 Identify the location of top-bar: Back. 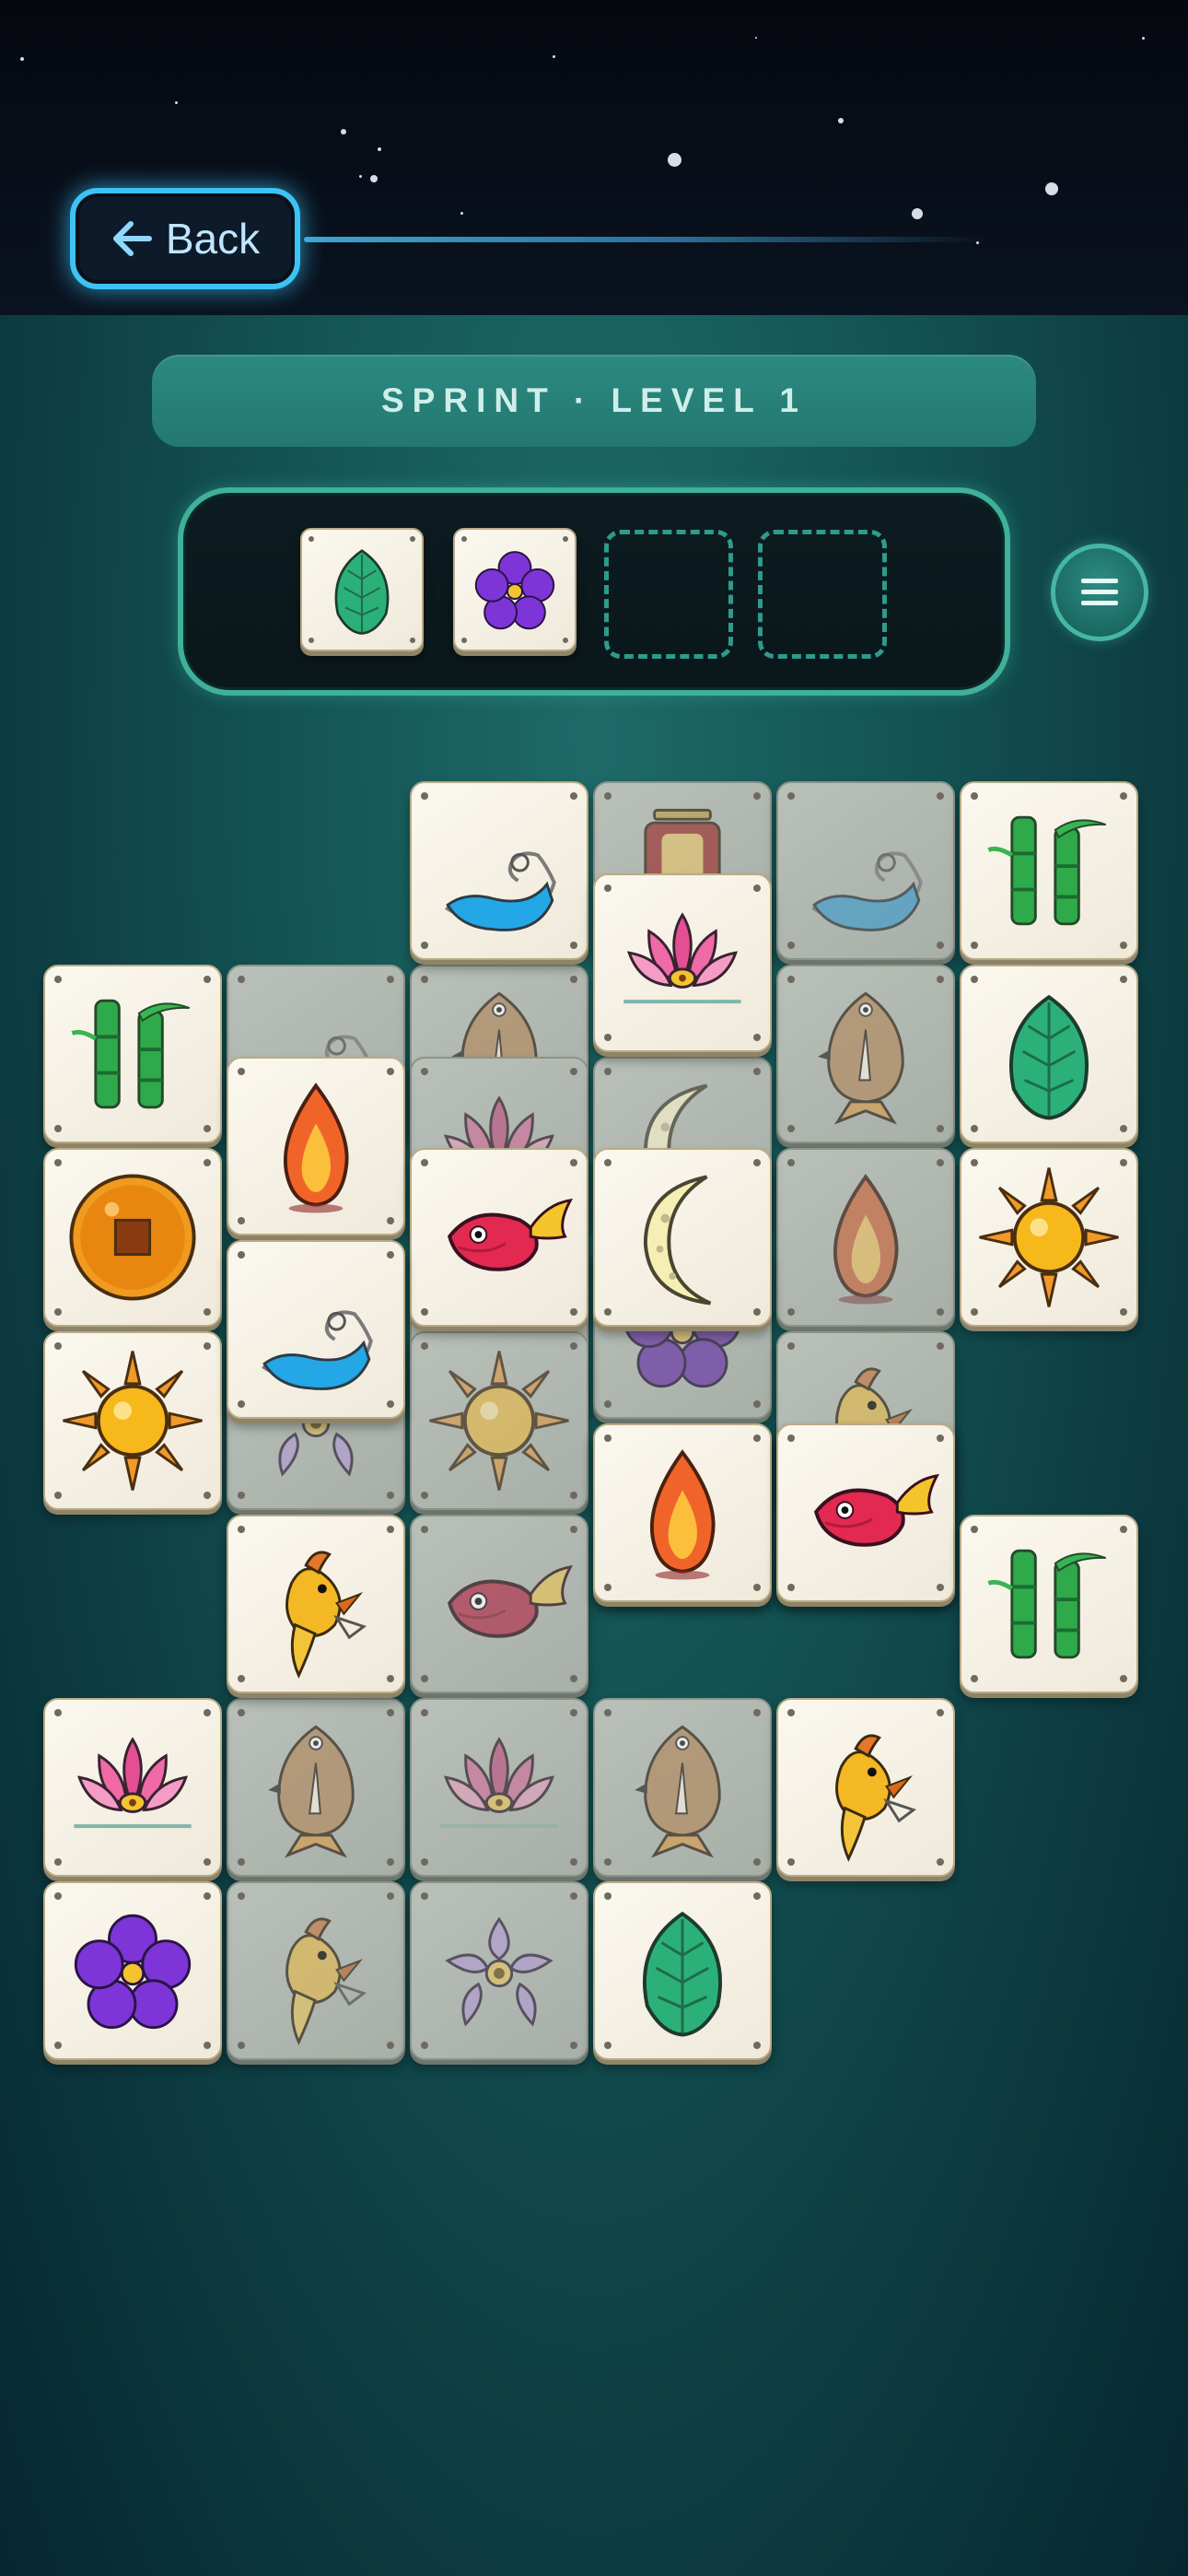
(594, 157).